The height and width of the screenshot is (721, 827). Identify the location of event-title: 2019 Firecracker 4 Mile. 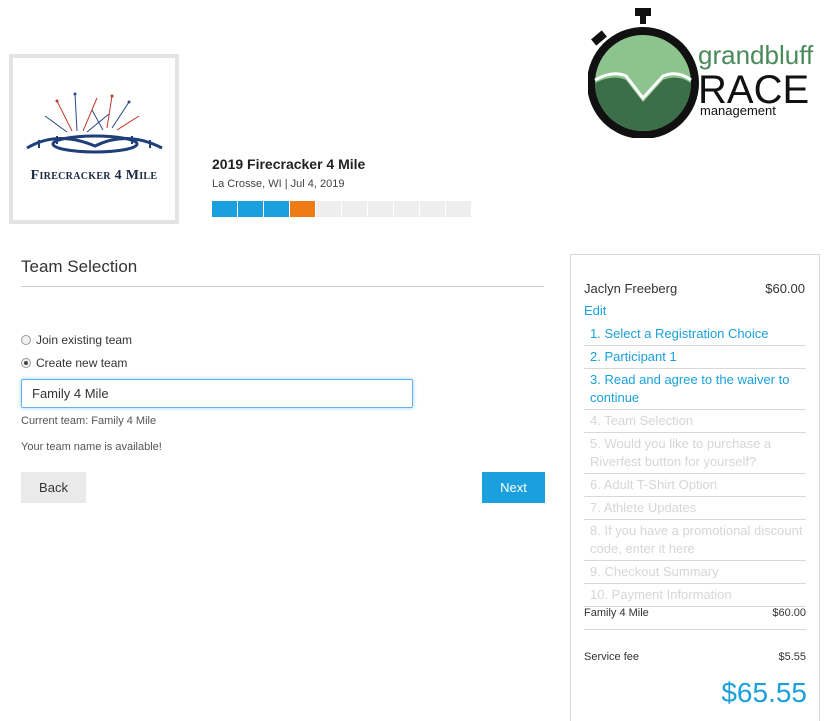
(289, 164).